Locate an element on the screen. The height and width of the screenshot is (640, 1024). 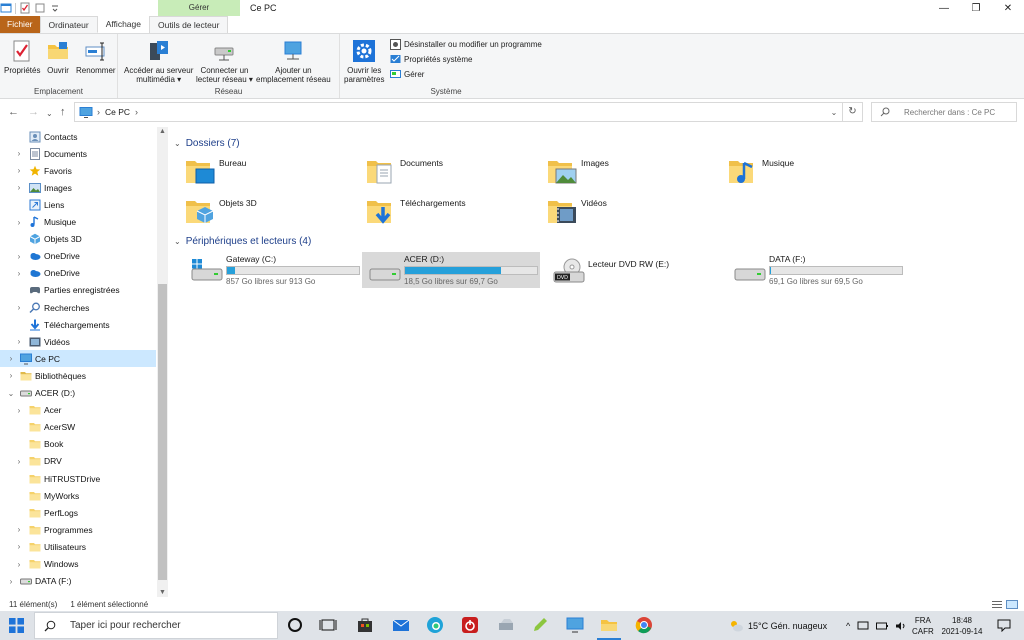
restore-button: ❐ is located at coordinates (976, 8).